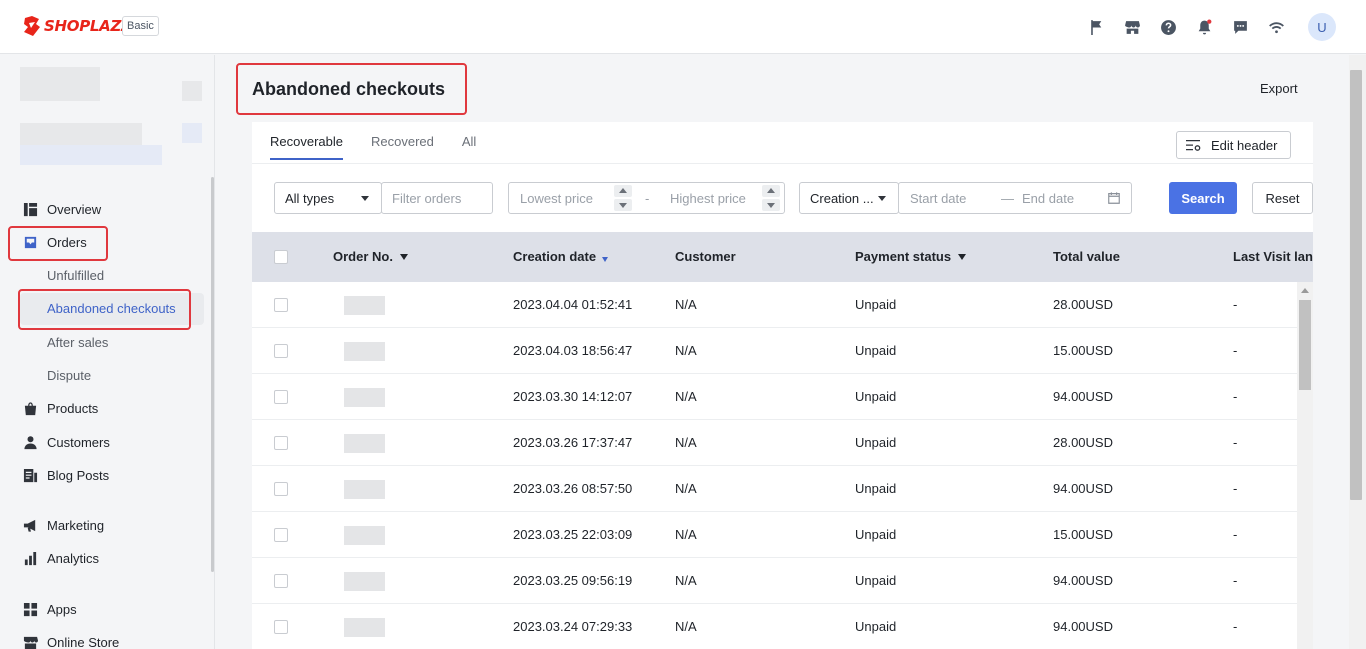  Describe the element at coordinates (469, 147) in the screenshot. I see `tab-all: All` at that location.